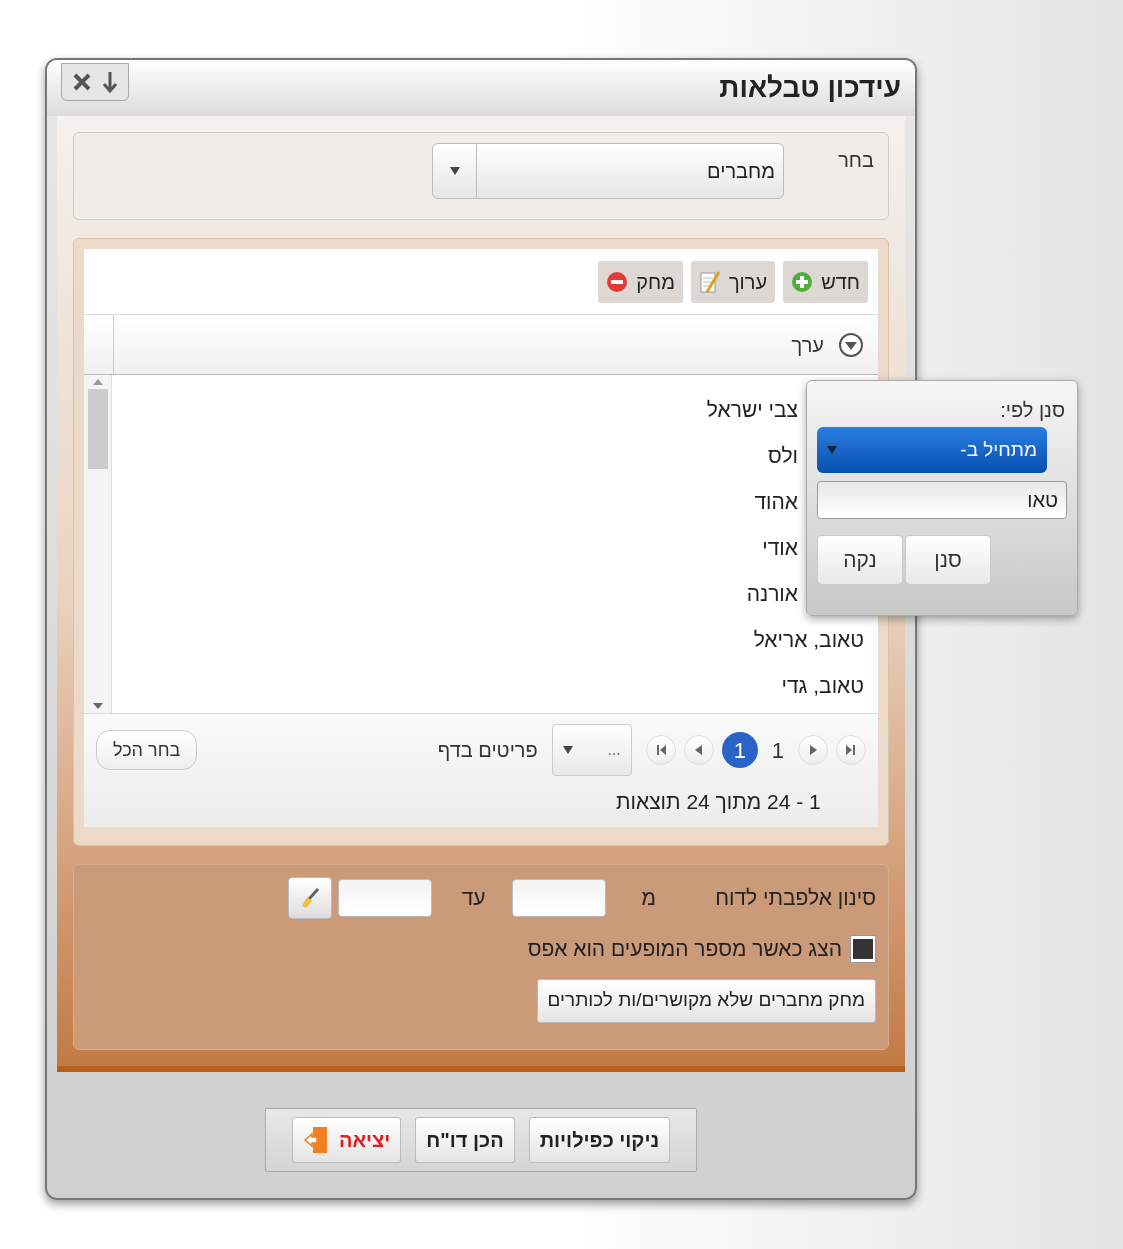 This screenshot has height=1249, width=1123. I want to click on select-label: בחר, so click(855, 160).